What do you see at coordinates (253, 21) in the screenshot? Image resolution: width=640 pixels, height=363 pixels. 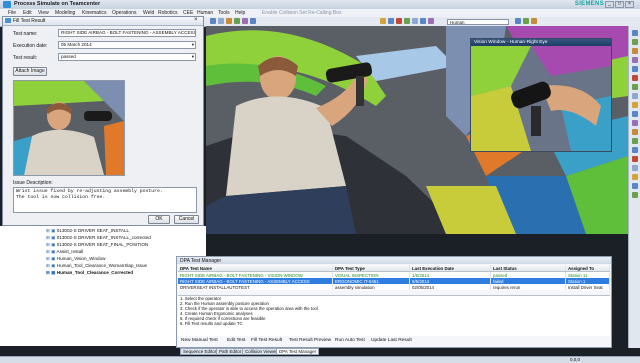 I see `view-icon` at bounding box center [253, 21].